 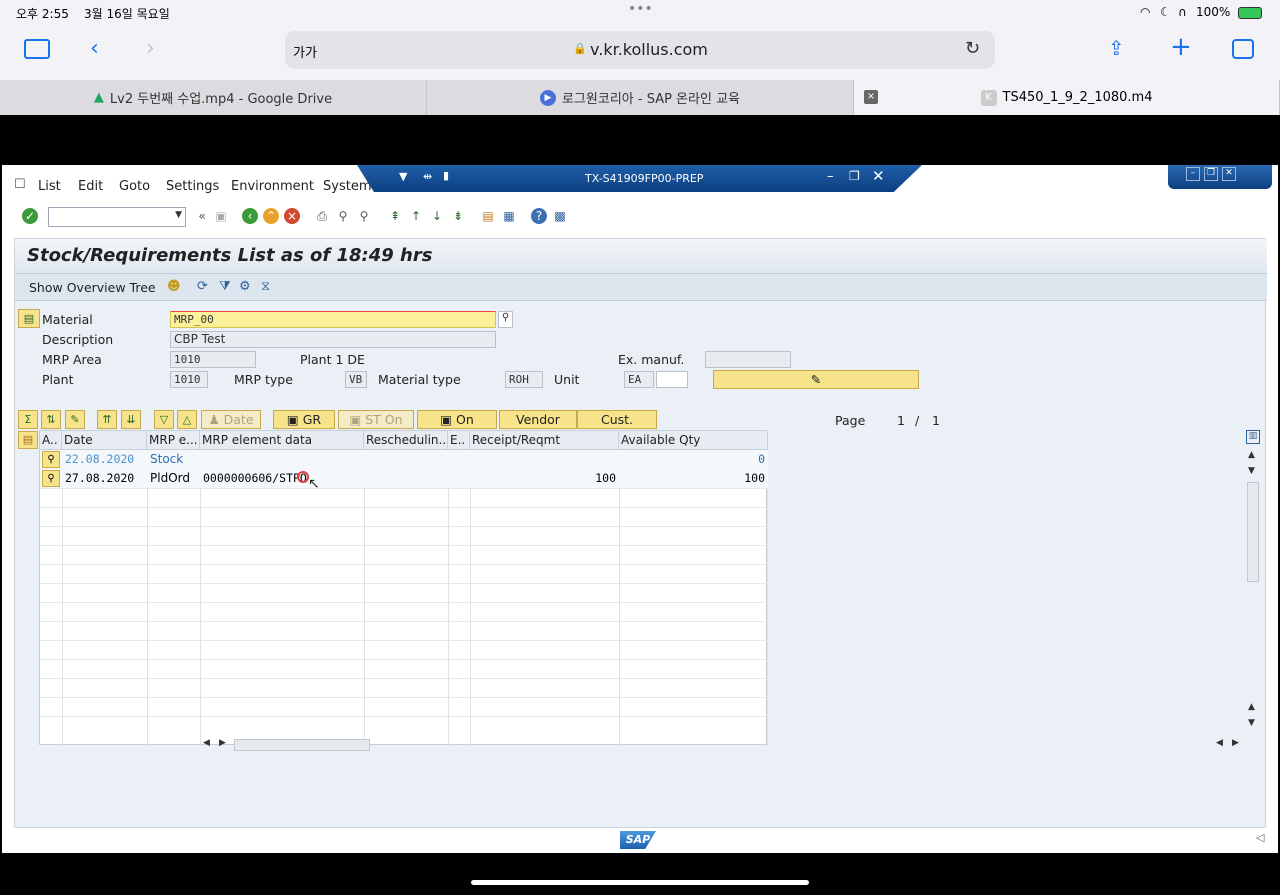 What do you see at coordinates (304, 419) in the screenshot?
I see `gr-button: ▣ GR` at bounding box center [304, 419].